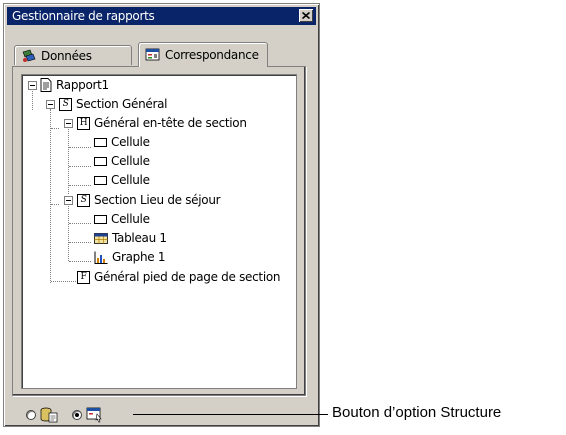  Describe the element at coordinates (82, 85) in the screenshot. I see `tree-item-label: Rapport1` at that location.